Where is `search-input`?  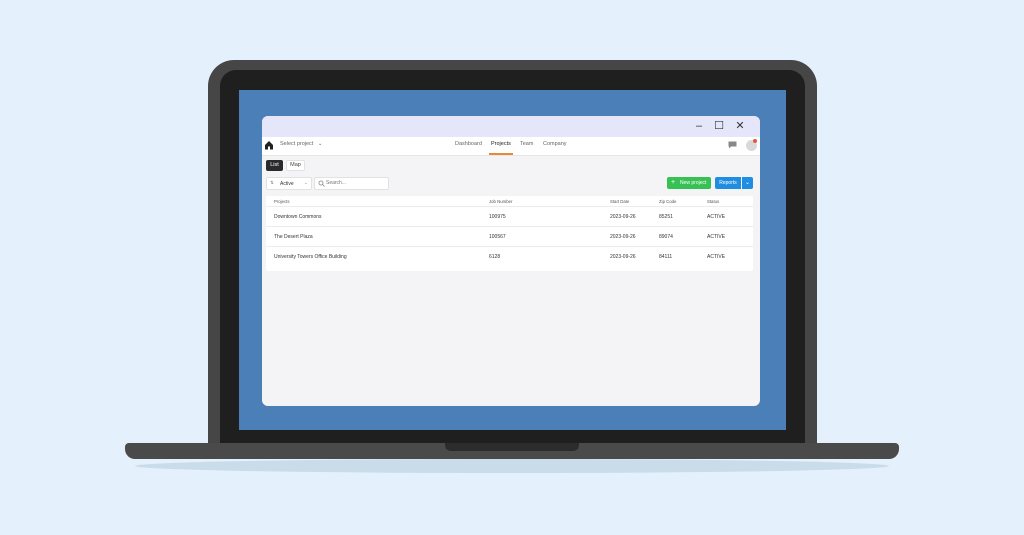 search-input is located at coordinates (355, 183).